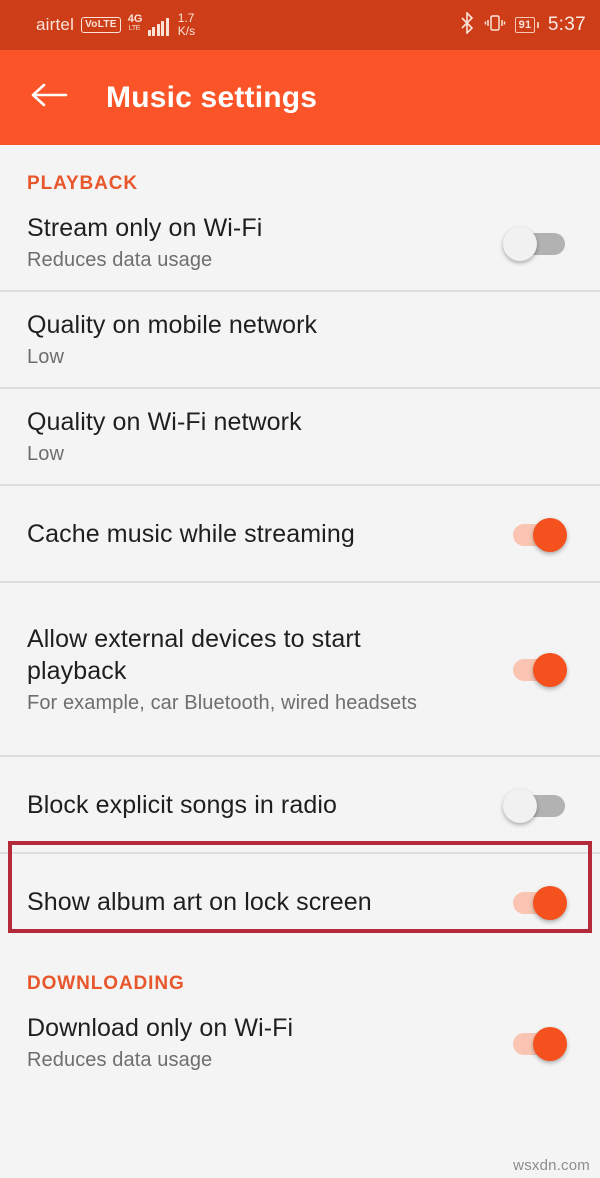 This screenshot has height=1178, width=600. I want to click on toggle-download-only-wifi, so click(537, 1043).